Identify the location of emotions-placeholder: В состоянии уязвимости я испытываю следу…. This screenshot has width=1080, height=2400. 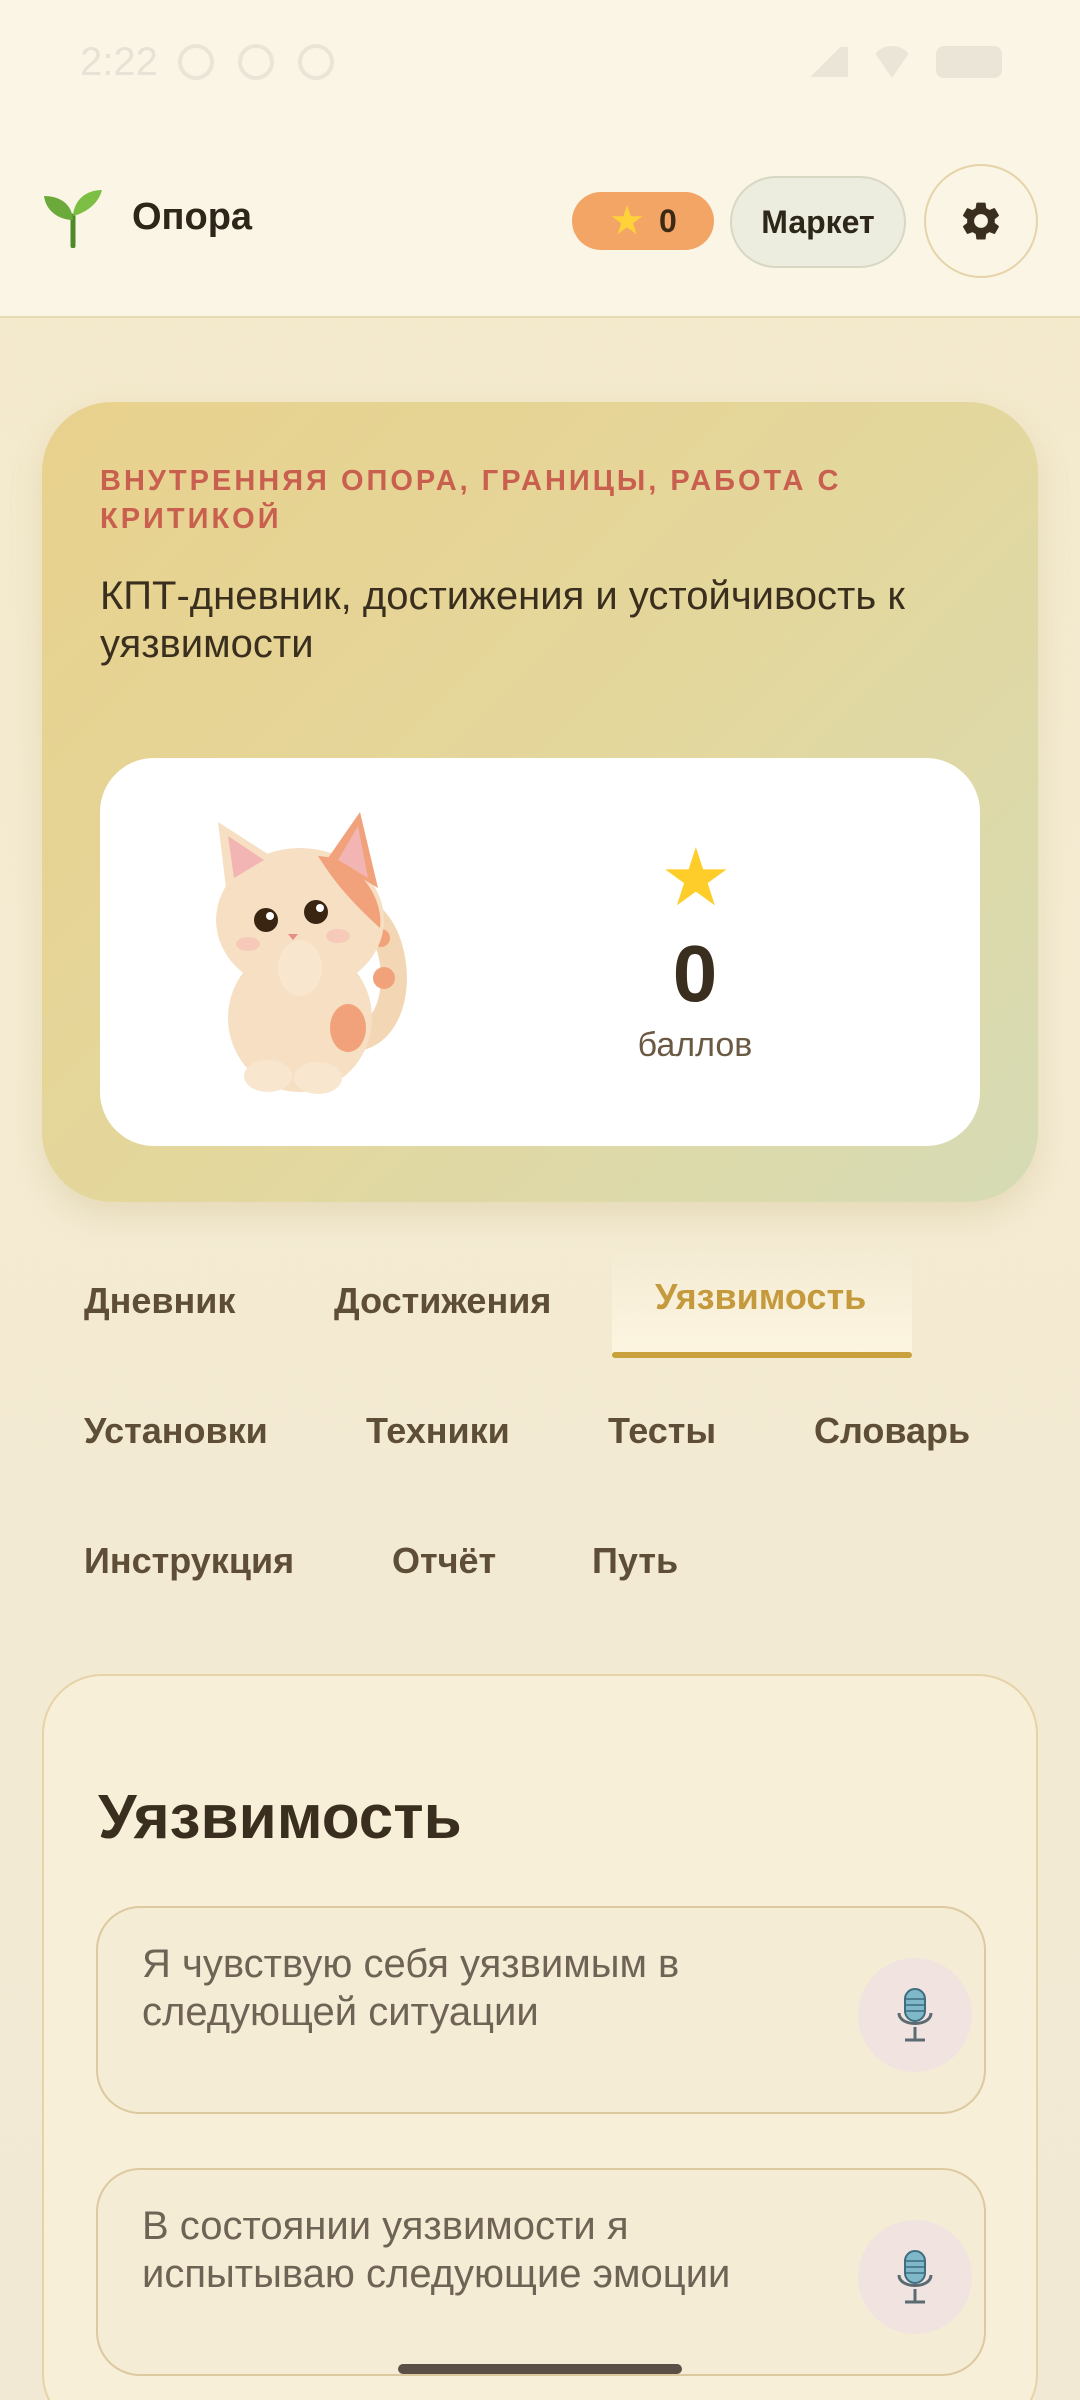
(436, 2250).